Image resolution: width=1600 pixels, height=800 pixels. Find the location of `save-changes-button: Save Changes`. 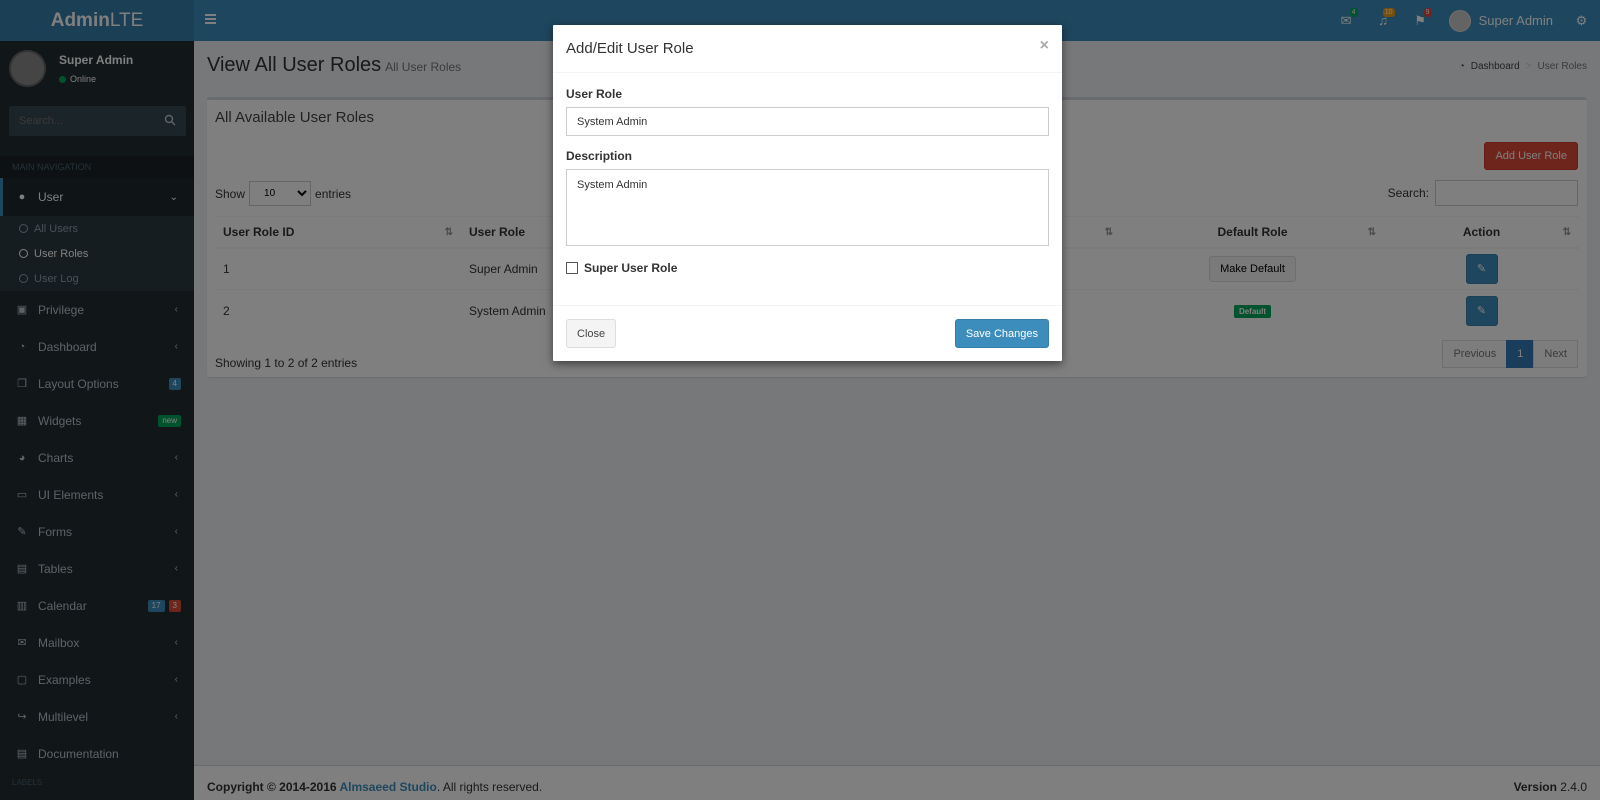

save-changes-button: Save Changes is located at coordinates (1001, 333).